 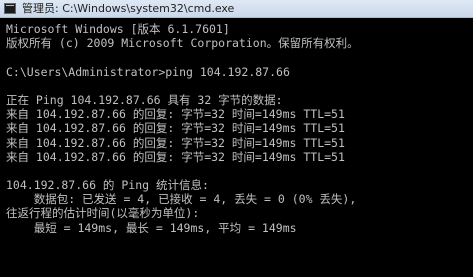 What do you see at coordinates (144, 99) in the screenshot?
I see `ping-header-line: 正在 Ping 104.192.87.66 具有 32 字节的数据:` at bounding box center [144, 99].